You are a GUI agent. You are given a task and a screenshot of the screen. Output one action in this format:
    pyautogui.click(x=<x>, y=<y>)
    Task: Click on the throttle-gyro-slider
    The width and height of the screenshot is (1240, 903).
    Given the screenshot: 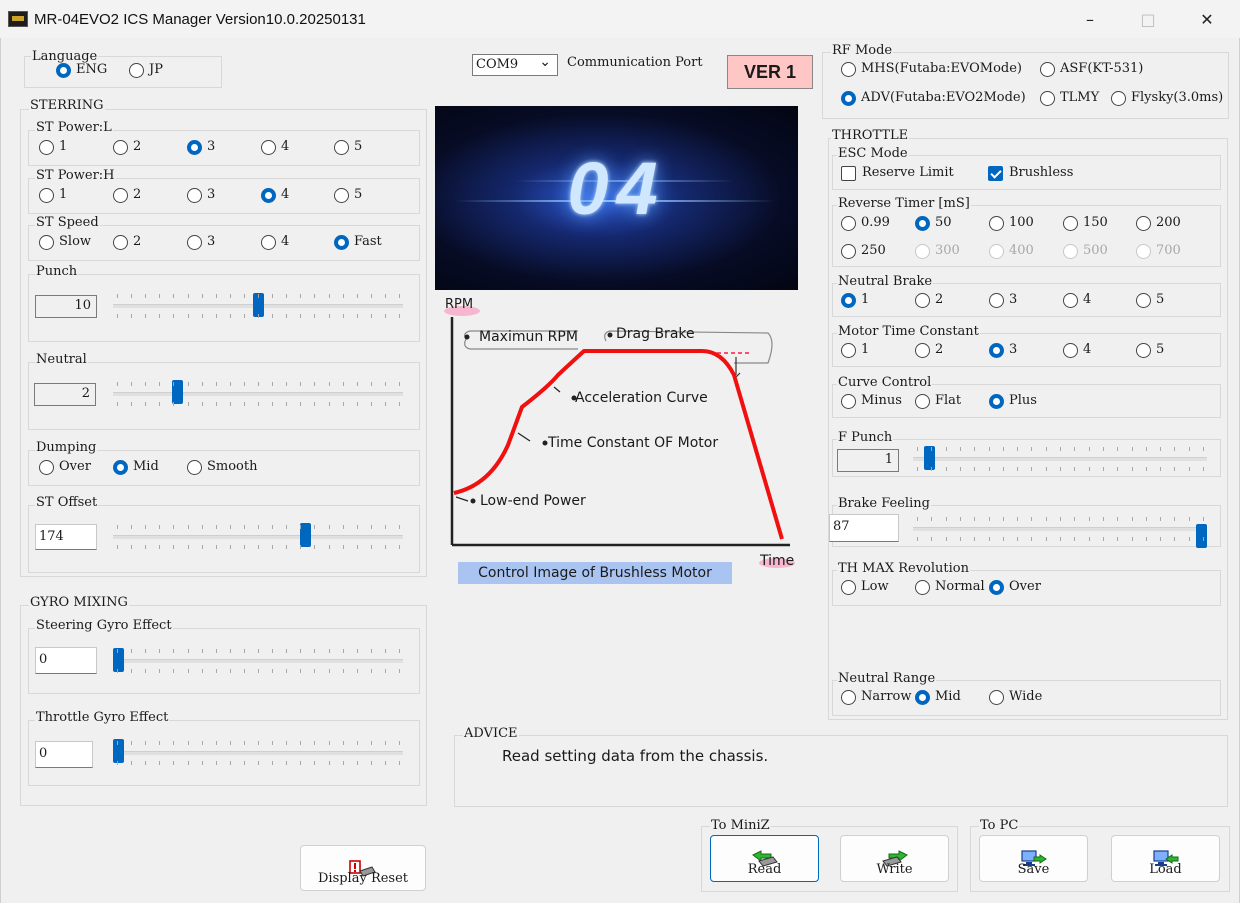 What is the action you would take?
    pyautogui.click(x=258, y=751)
    